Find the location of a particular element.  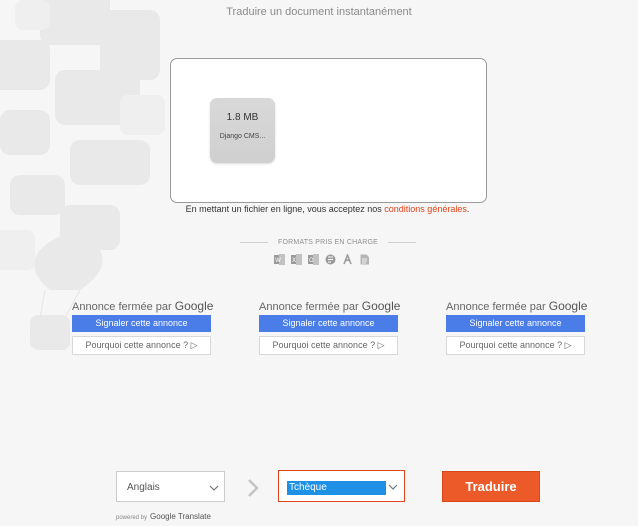

file-size: 1.8 MB is located at coordinates (242, 117).